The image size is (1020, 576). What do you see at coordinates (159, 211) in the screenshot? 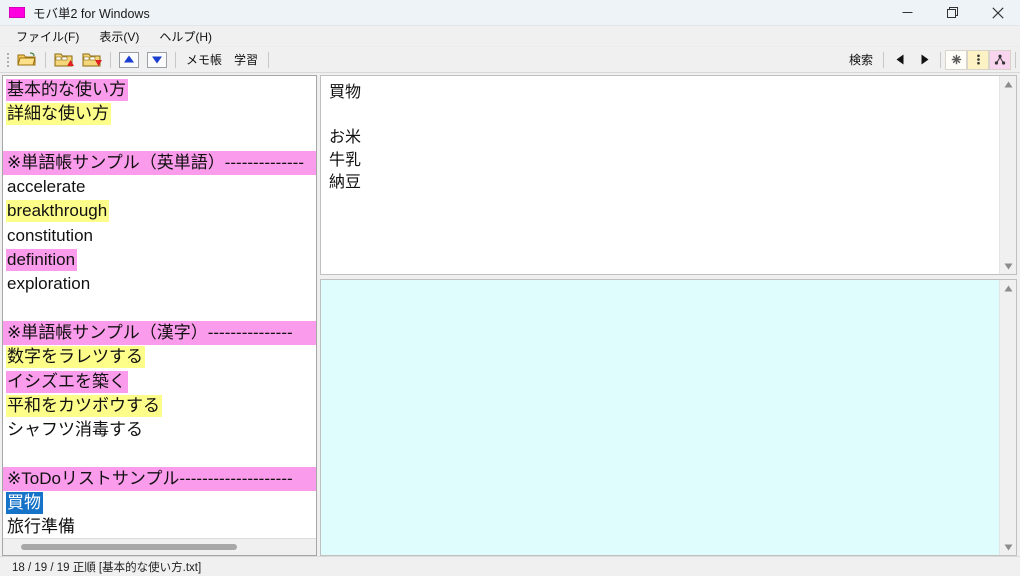
I see `list-item: breakthrough` at bounding box center [159, 211].